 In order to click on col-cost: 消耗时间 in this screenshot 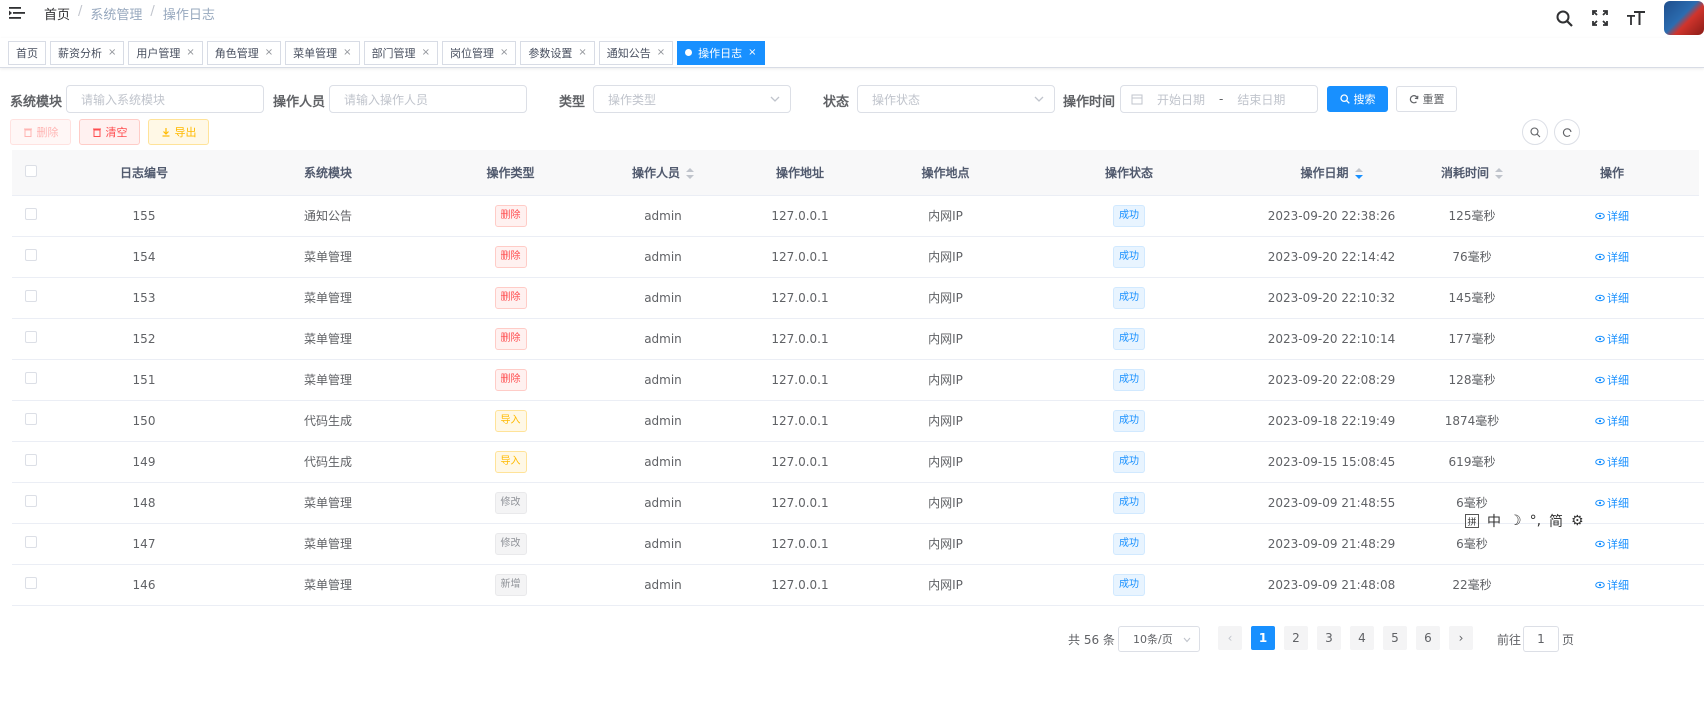, I will do `click(1472, 173)`.